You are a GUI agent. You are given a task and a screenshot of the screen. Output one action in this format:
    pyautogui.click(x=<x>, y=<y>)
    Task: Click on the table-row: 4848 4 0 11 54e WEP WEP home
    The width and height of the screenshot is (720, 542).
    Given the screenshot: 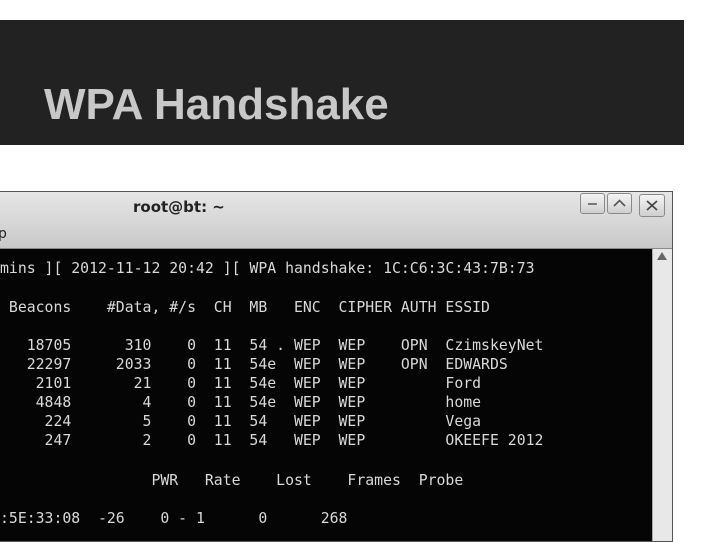 What is the action you would take?
    pyautogui.click(x=241, y=402)
    